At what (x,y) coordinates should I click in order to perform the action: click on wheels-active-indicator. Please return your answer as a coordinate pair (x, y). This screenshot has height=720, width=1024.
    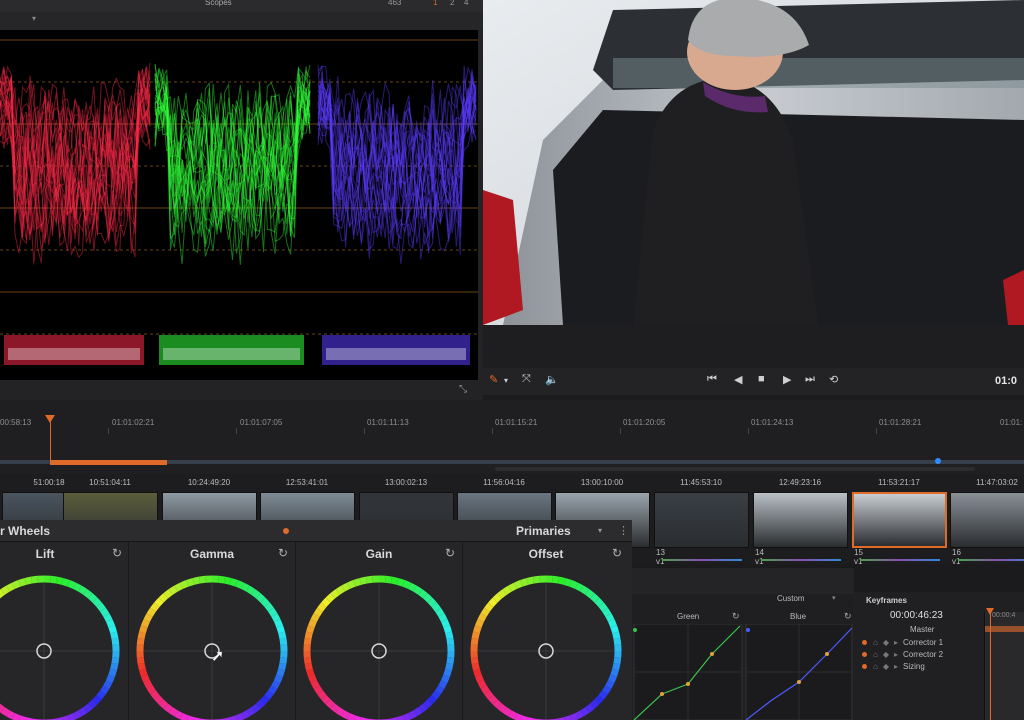
    Looking at the image, I should click on (286, 531).